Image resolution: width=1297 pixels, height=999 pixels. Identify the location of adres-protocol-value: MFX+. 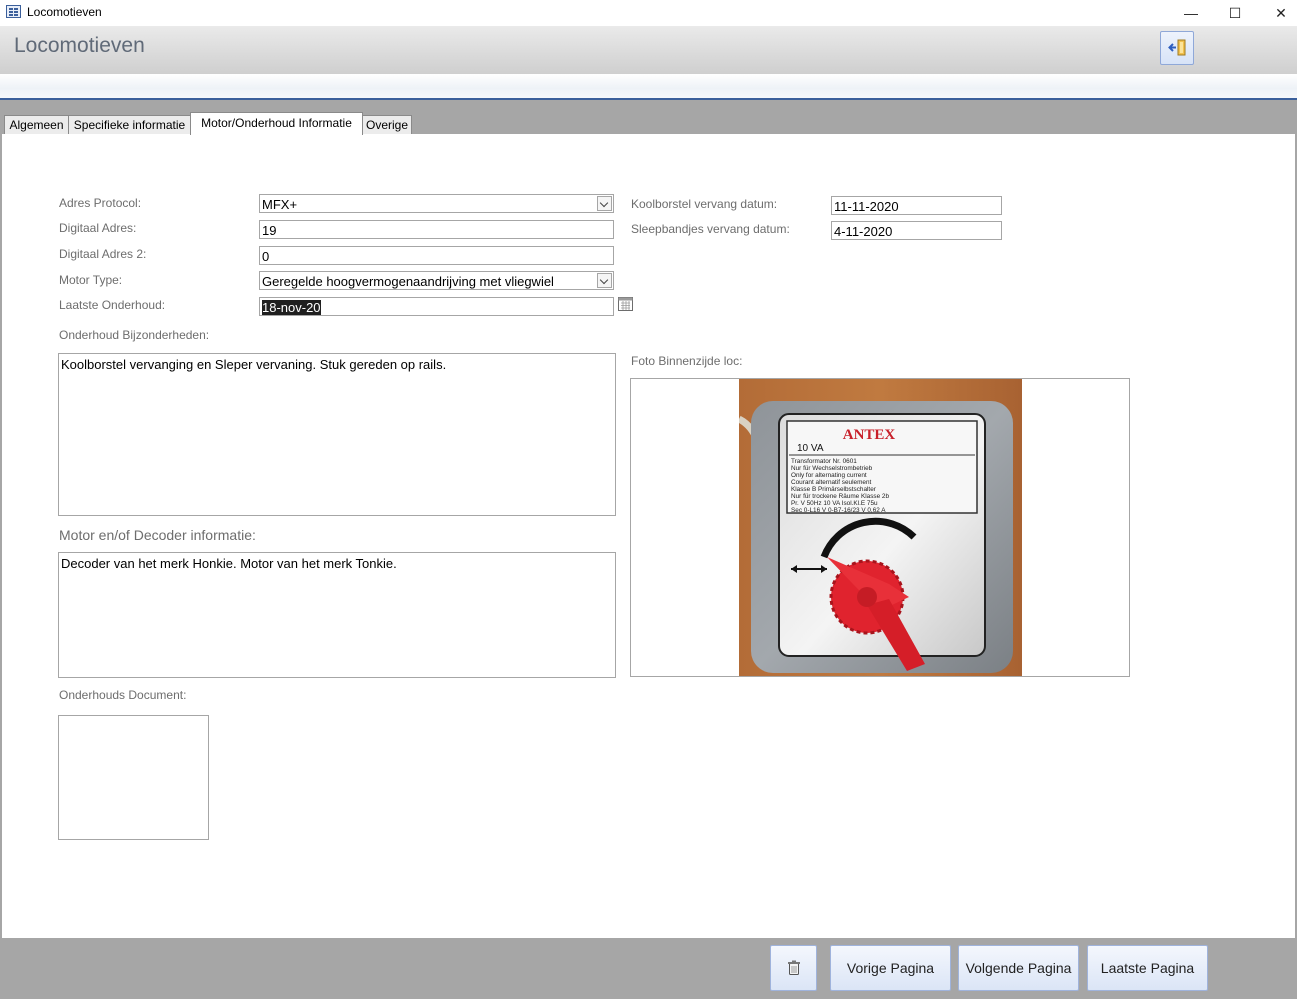
(280, 204).